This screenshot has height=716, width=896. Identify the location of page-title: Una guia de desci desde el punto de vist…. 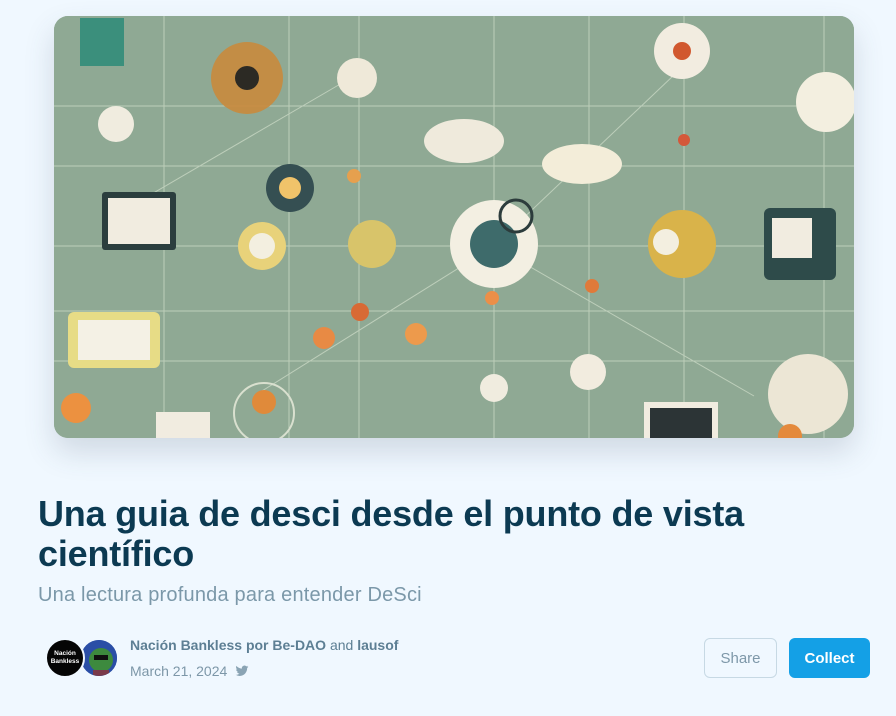
(391, 533).